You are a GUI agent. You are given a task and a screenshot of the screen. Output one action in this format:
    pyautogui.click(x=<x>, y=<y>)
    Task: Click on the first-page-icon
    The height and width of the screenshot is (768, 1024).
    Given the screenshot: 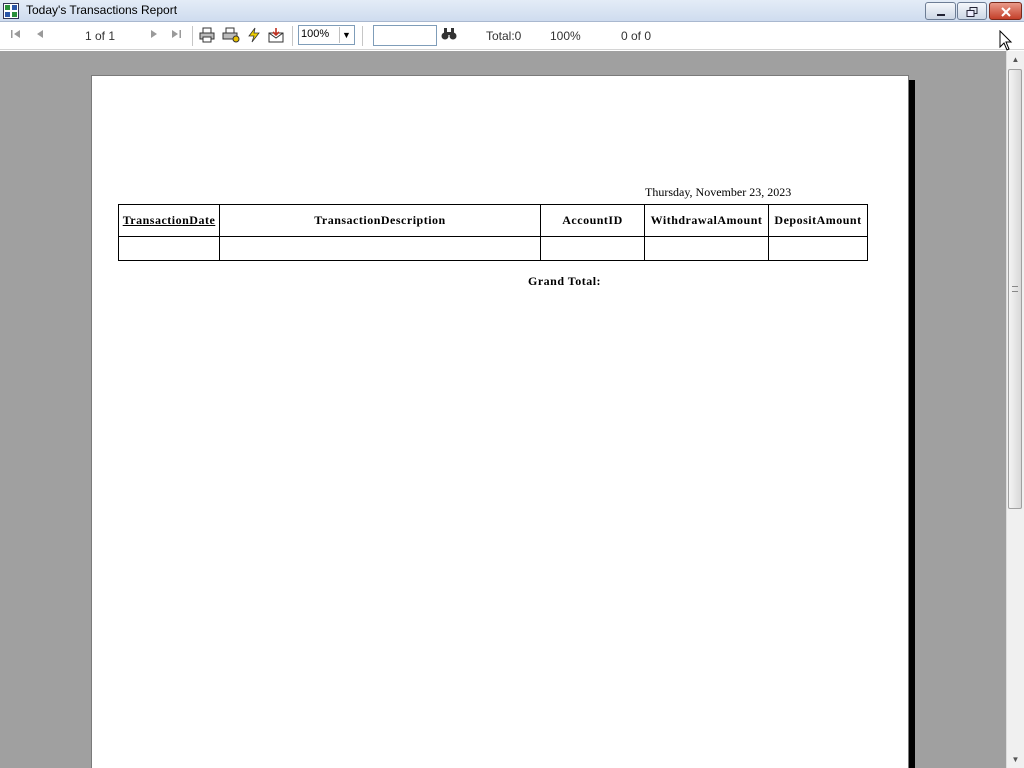 What is the action you would take?
    pyautogui.click(x=16, y=36)
    